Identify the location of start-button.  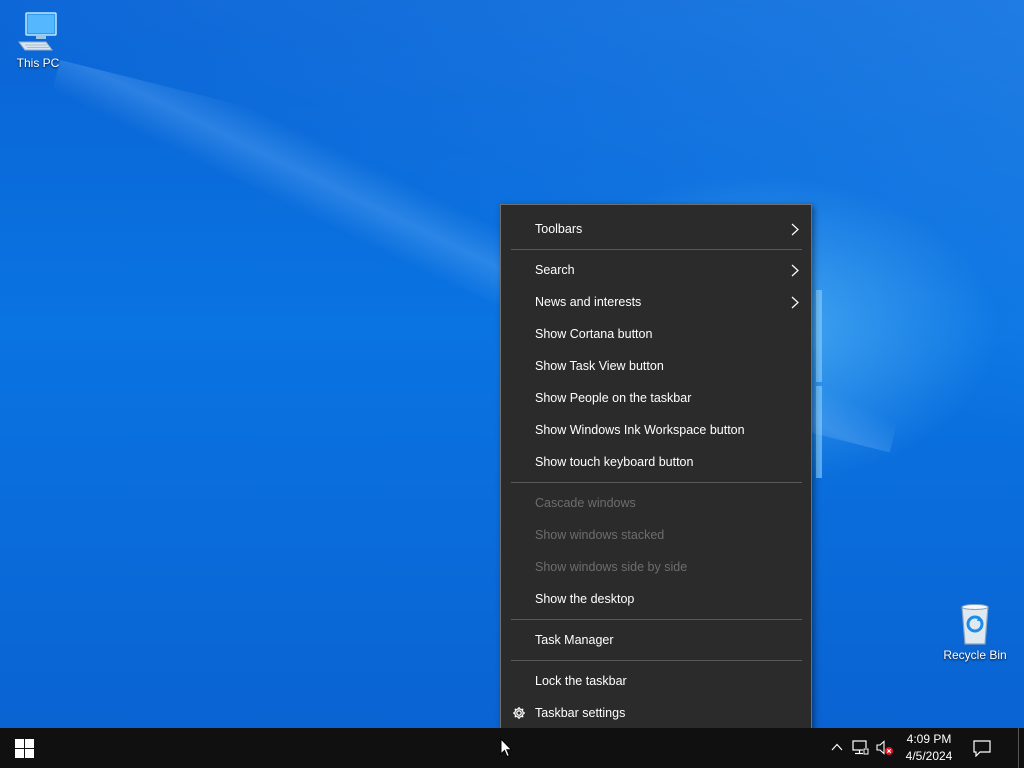
(24, 748).